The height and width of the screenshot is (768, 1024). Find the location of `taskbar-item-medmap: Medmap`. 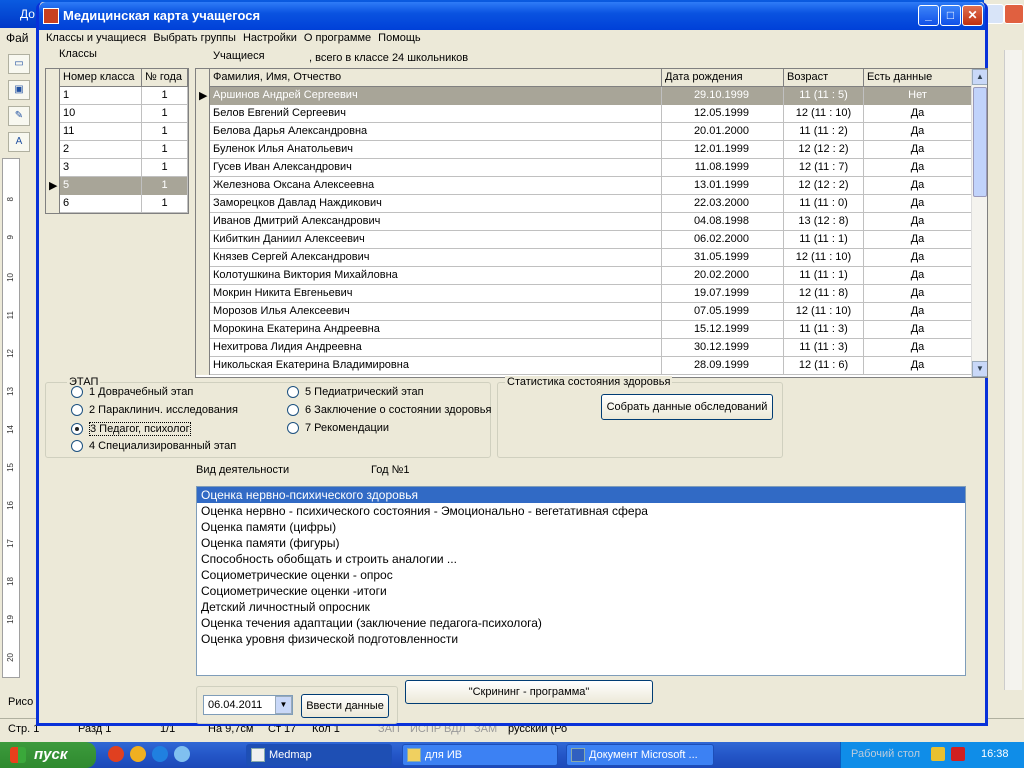

taskbar-item-medmap: Medmap is located at coordinates (319, 755).